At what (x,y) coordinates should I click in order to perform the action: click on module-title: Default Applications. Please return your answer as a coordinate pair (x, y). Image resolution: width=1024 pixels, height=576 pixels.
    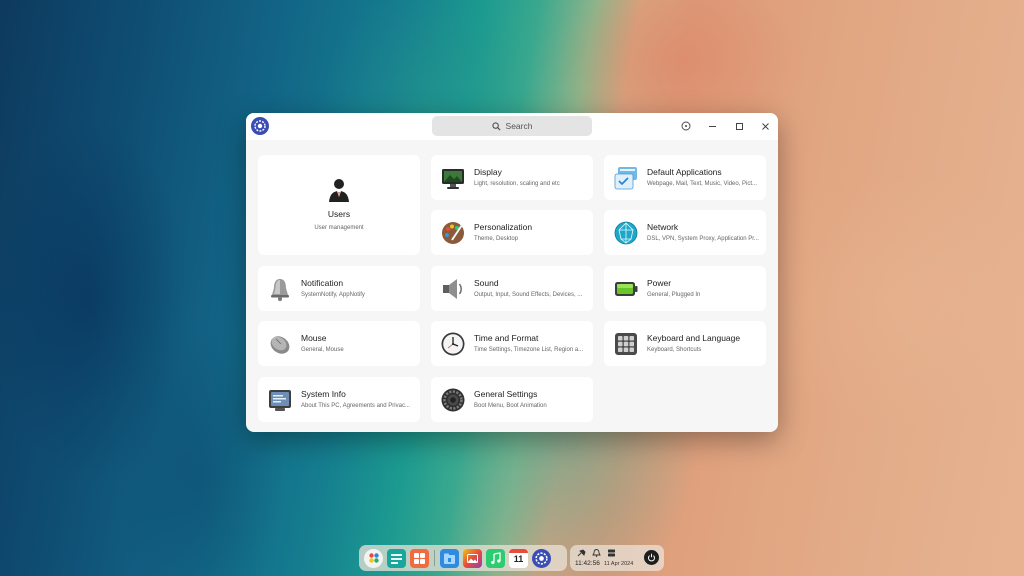
    Looking at the image, I should click on (684, 171).